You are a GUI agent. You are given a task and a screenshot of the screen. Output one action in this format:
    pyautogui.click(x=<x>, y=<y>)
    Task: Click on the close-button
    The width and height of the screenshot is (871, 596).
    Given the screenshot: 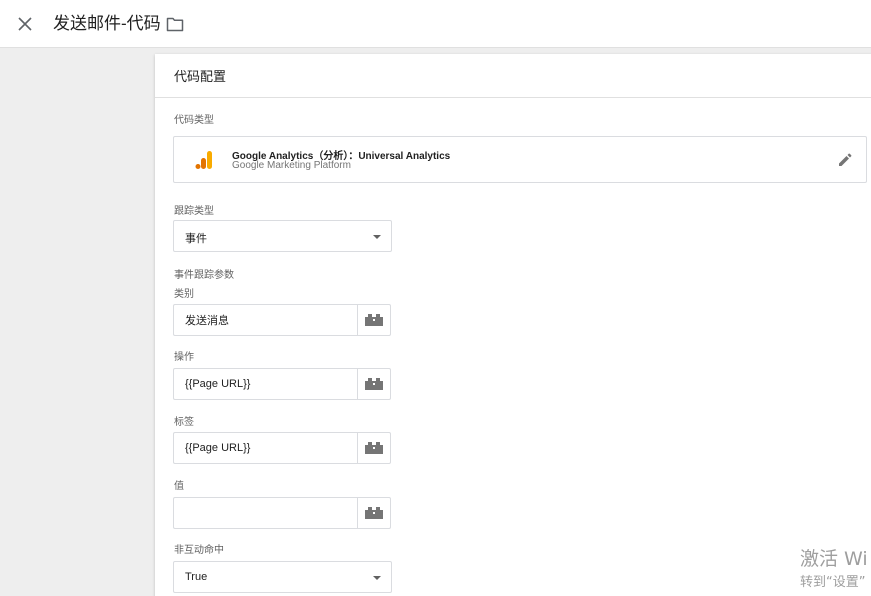 What is the action you would take?
    pyautogui.click(x=25, y=24)
    